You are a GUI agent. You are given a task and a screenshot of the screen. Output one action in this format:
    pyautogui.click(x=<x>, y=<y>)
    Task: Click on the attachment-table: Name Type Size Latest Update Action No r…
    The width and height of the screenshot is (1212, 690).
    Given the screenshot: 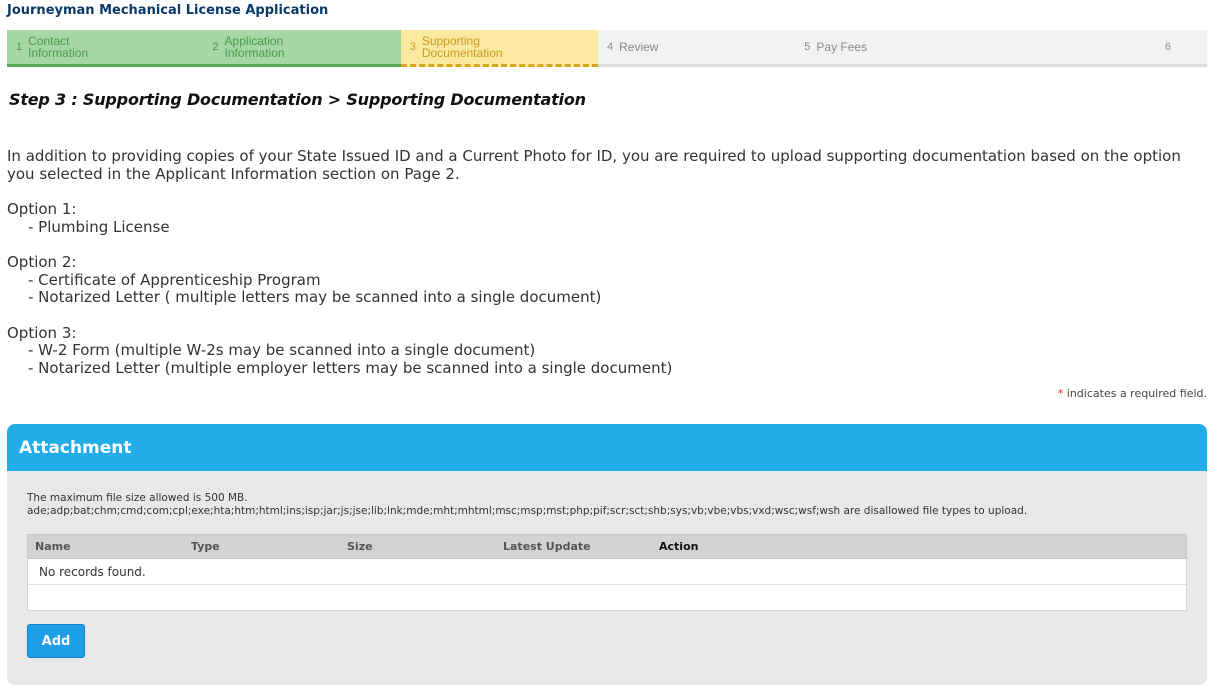 What is the action you would take?
    pyautogui.click(x=607, y=572)
    